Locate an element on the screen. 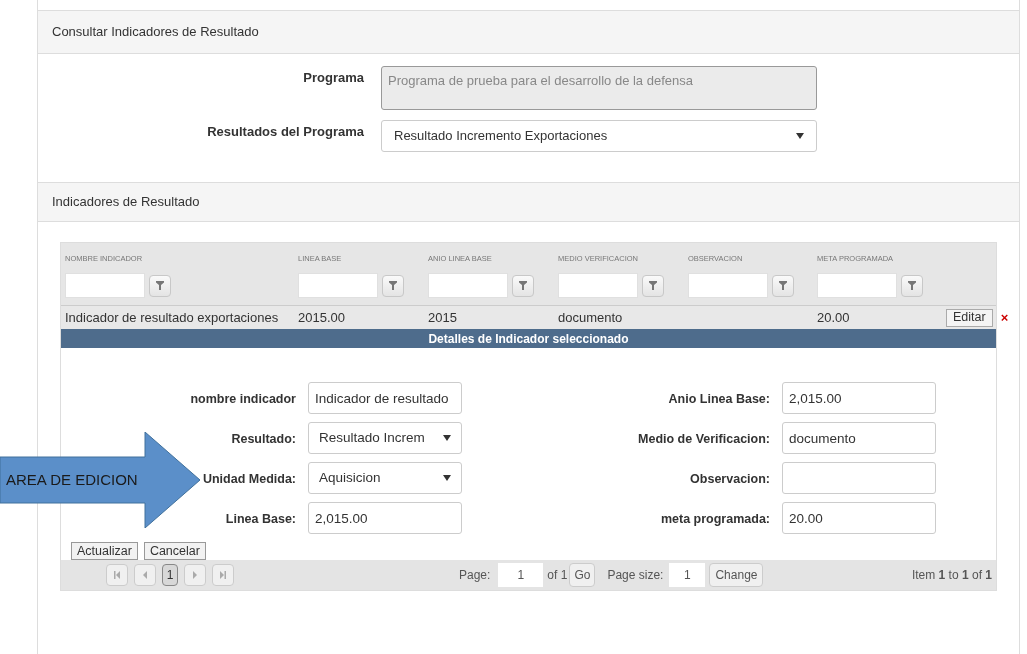 The height and width of the screenshot is (654, 1027). input-field: 20.00 is located at coordinates (859, 518).